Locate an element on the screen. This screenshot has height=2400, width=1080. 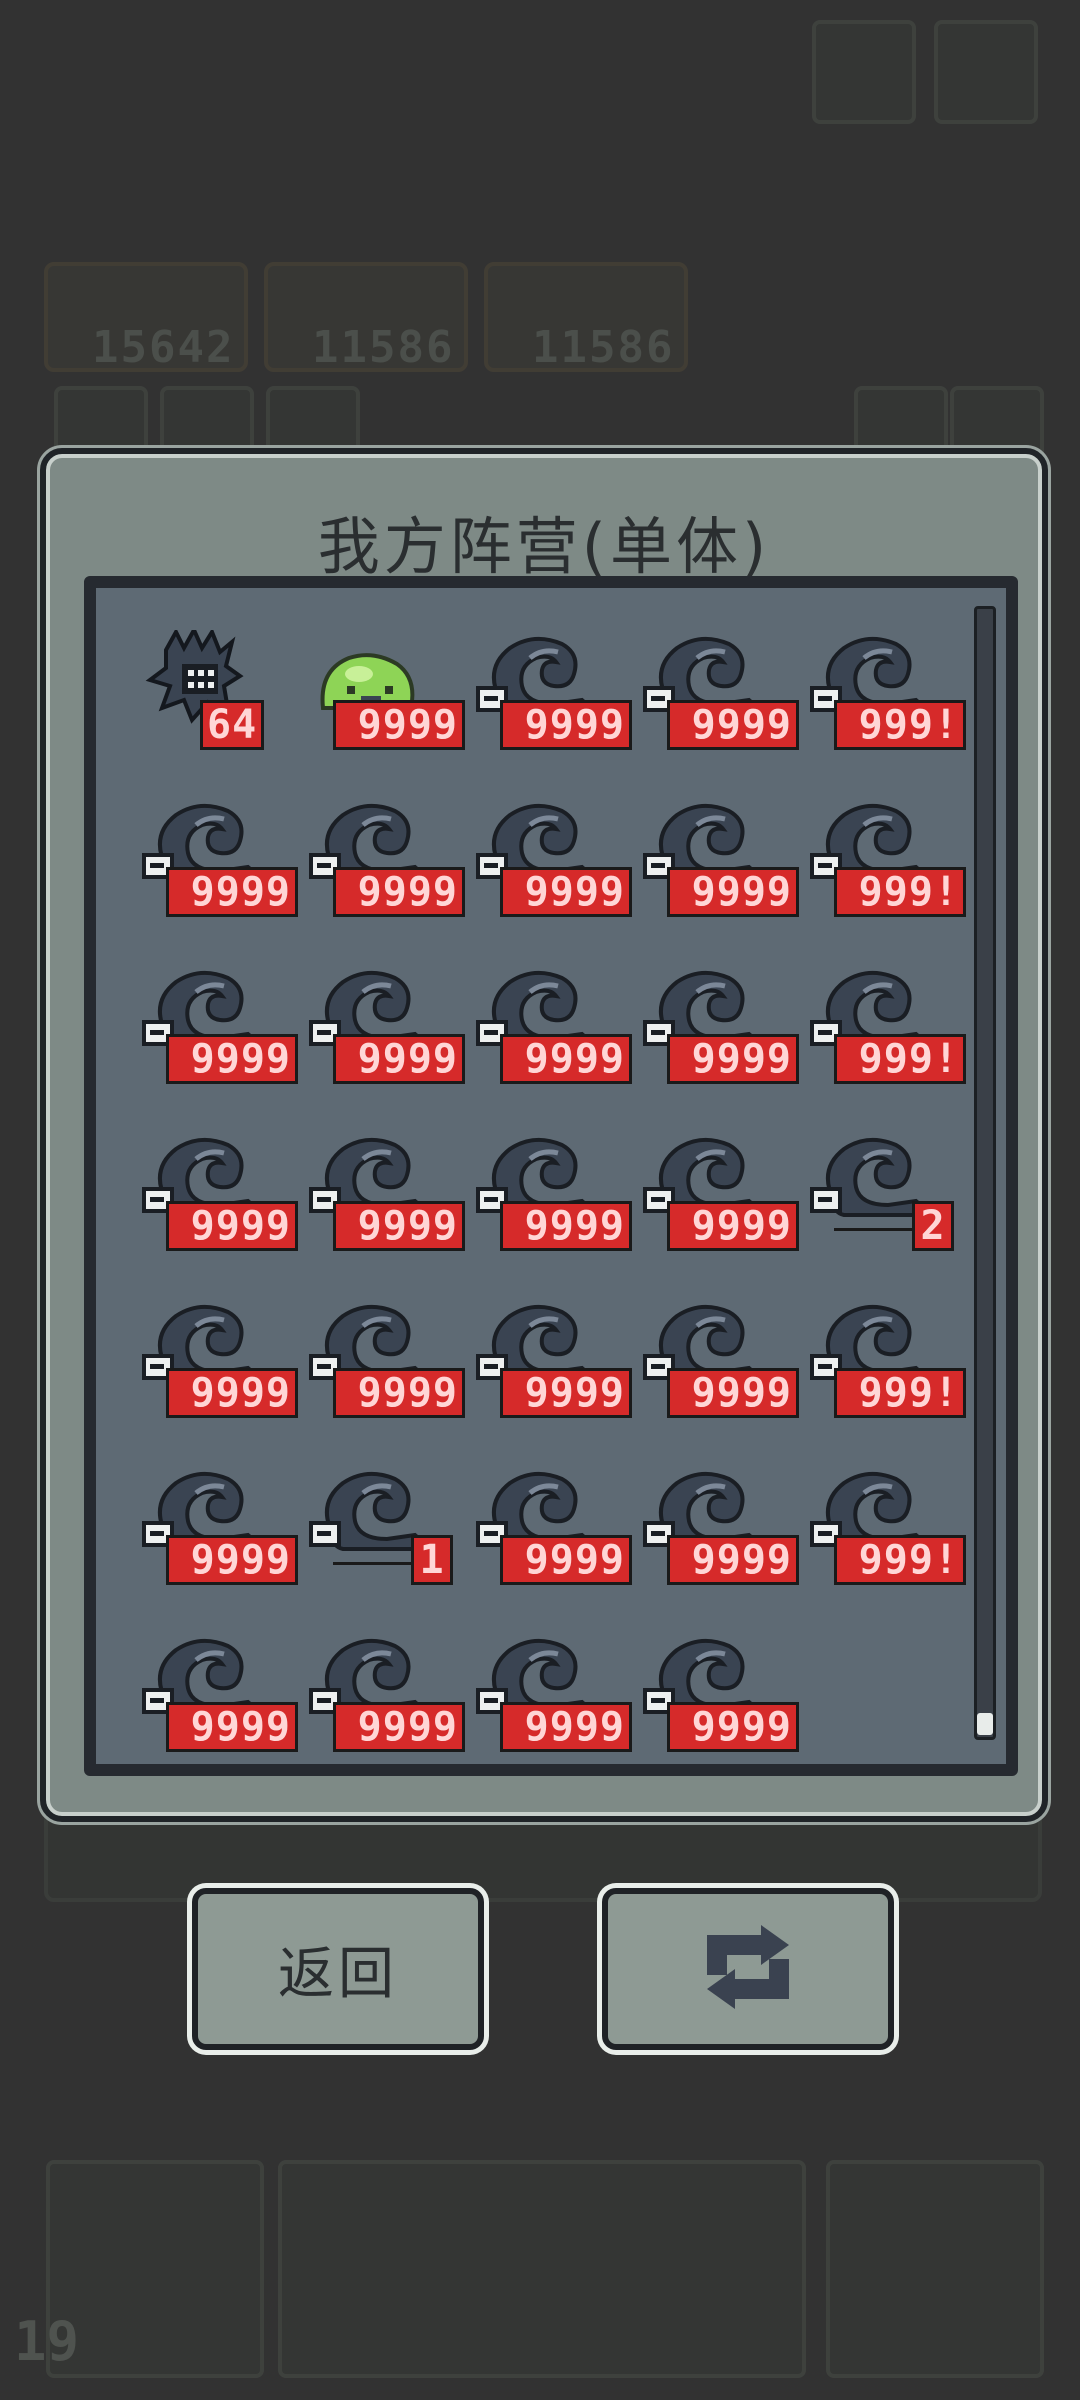
bg-center-slot is located at coordinates (542, 2269).